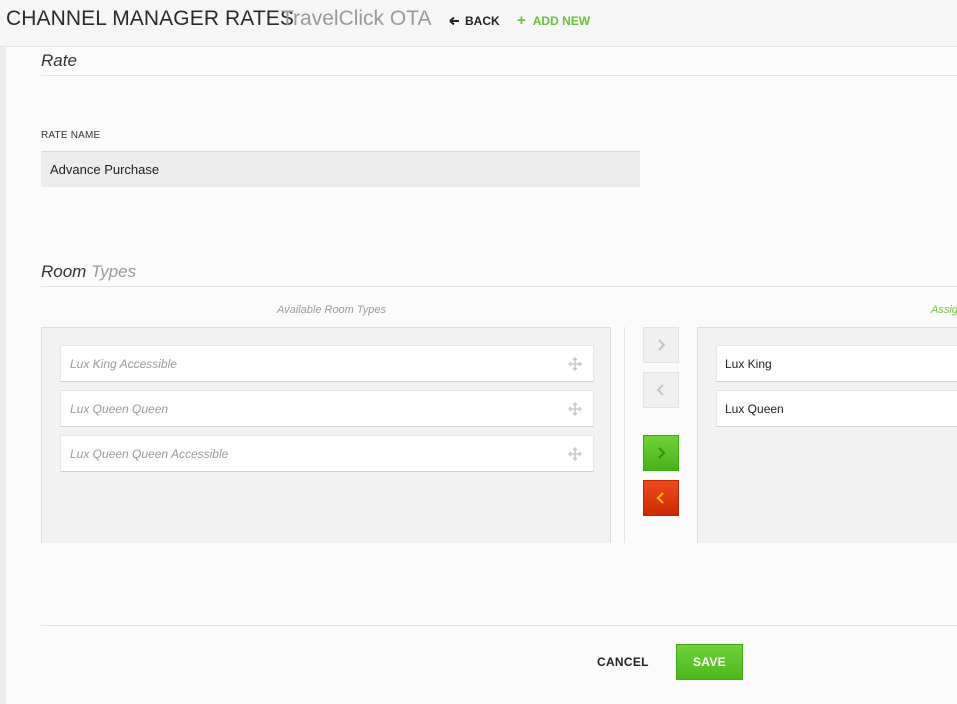 The width and height of the screenshot is (957, 704). Describe the element at coordinates (754, 408) in the screenshot. I see `assigned-room-label: Lux Queen` at that location.